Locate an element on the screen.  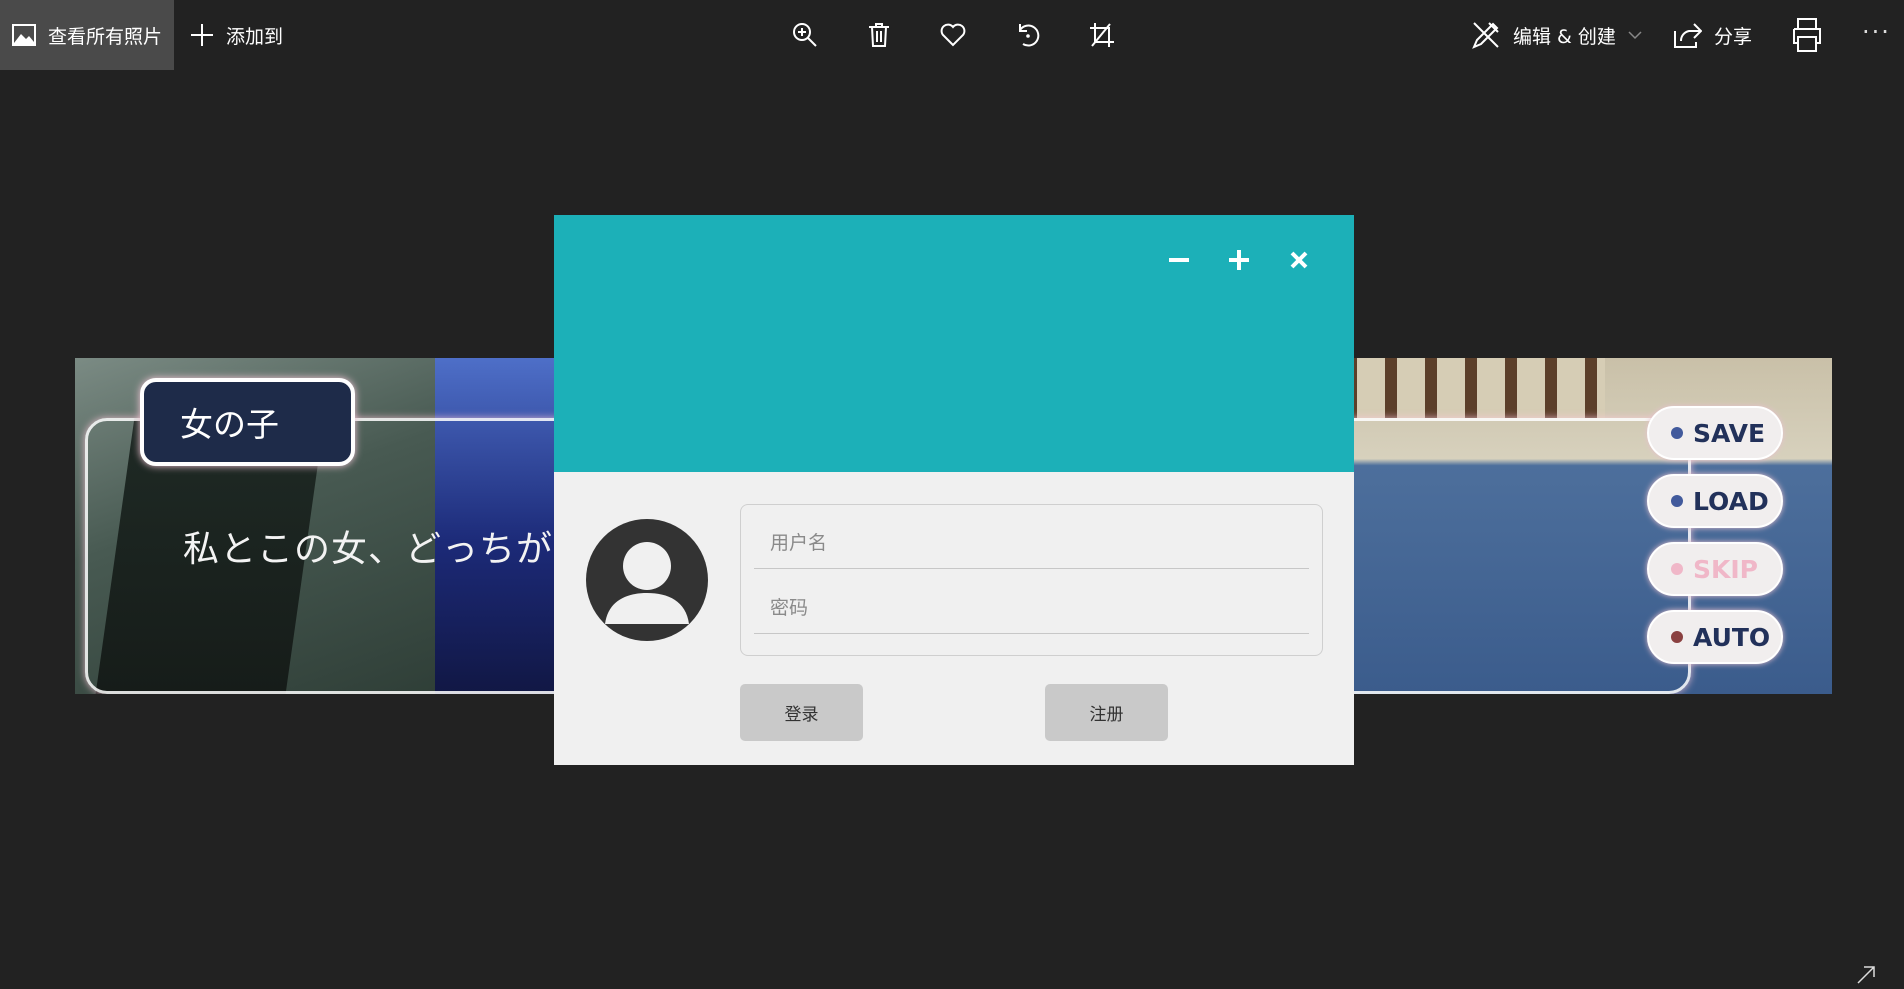
zoom-icon is located at coordinates (805, 35).